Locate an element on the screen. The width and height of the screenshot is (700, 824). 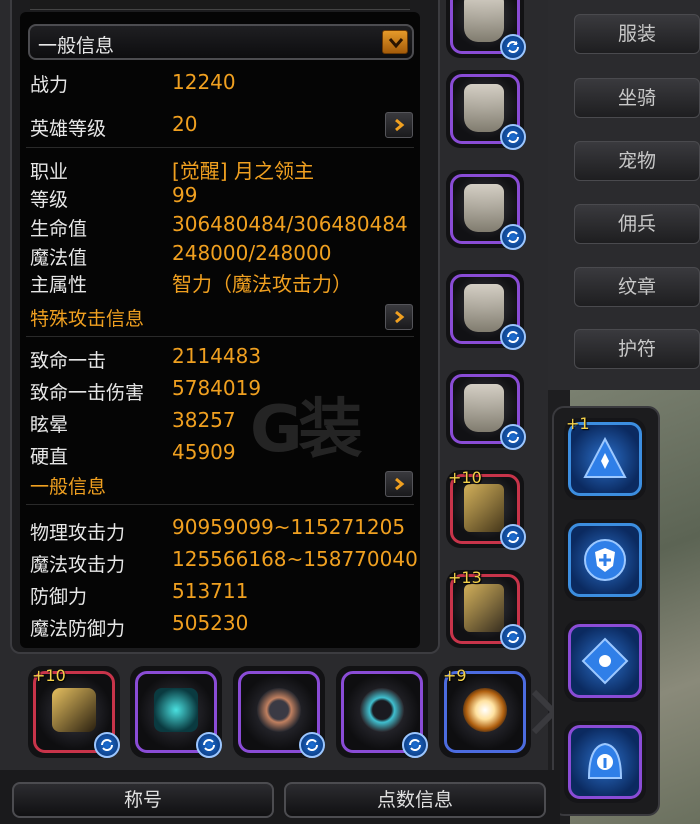
accessory-slot-ring-left is located at coordinates (279, 712).